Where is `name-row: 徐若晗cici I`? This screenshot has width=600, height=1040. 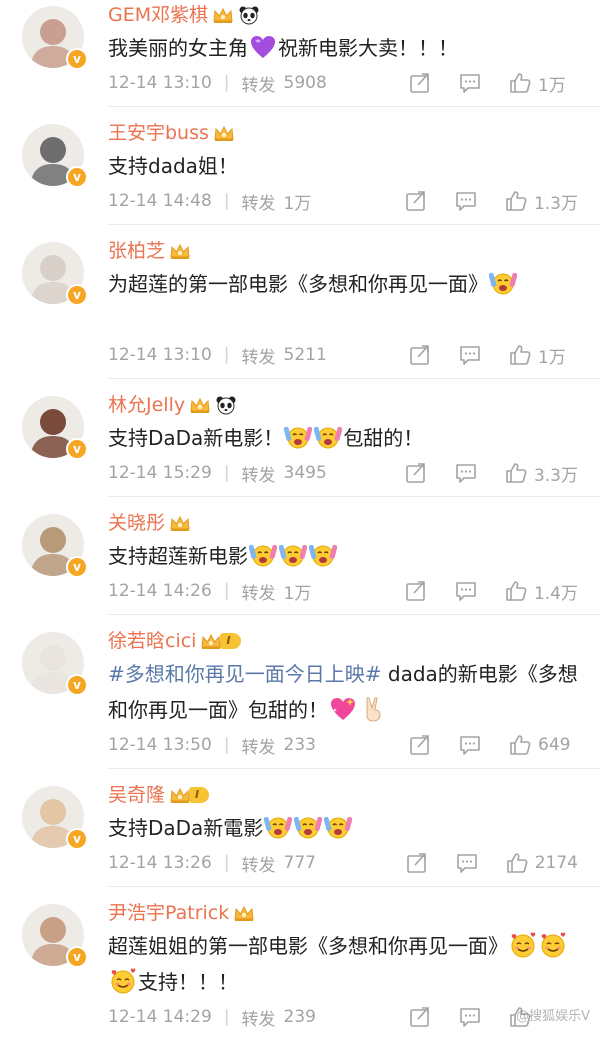 name-row: 徐若晗cici I is located at coordinates (348, 641).